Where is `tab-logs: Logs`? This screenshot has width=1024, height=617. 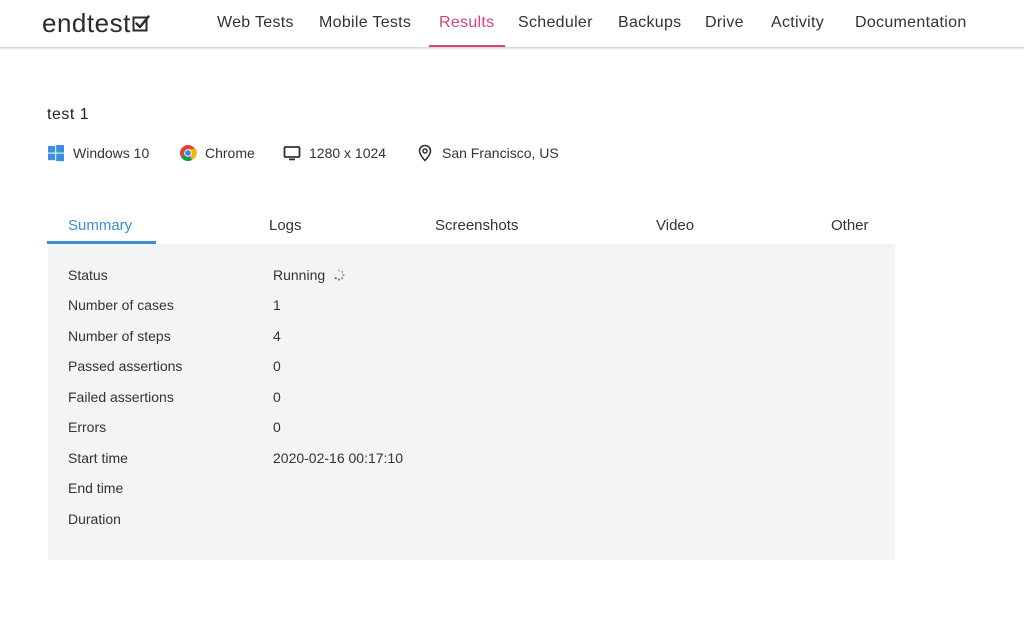 tab-logs: Logs is located at coordinates (285, 225).